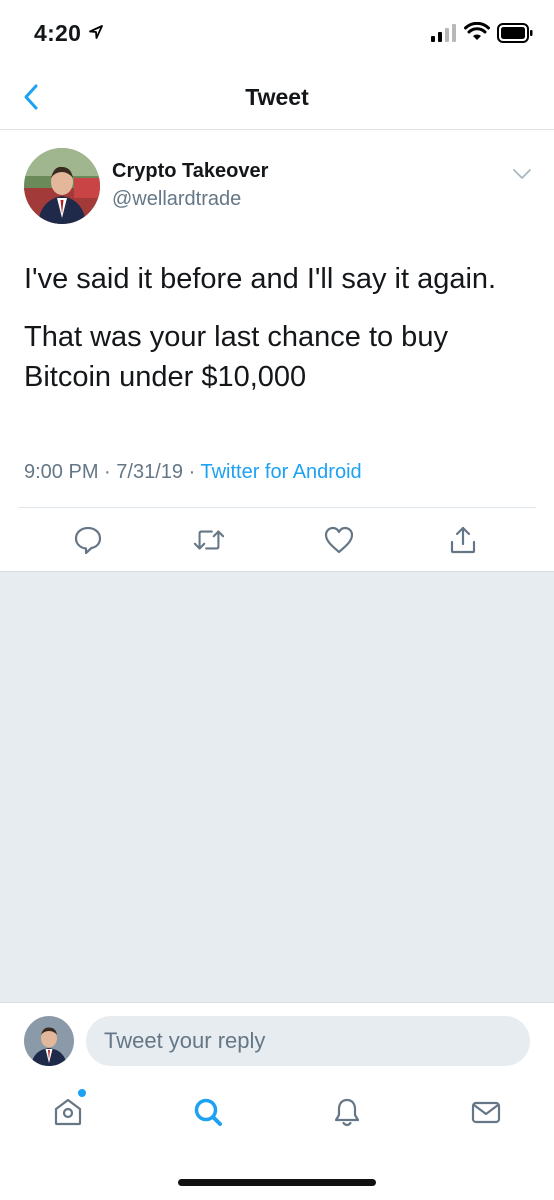 Image resolution: width=554 pixels, height=1200 pixels. Describe the element at coordinates (49, 1041) in the screenshot. I see `user-avatar` at that location.